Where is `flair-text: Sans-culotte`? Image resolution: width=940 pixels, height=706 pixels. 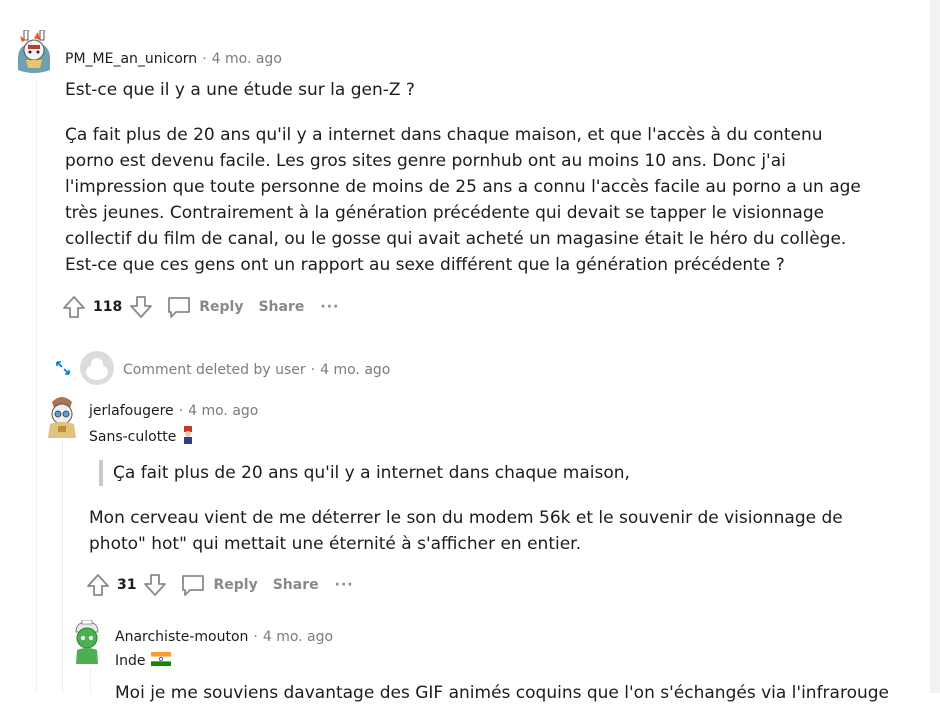 flair-text: Sans-culotte is located at coordinates (133, 437).